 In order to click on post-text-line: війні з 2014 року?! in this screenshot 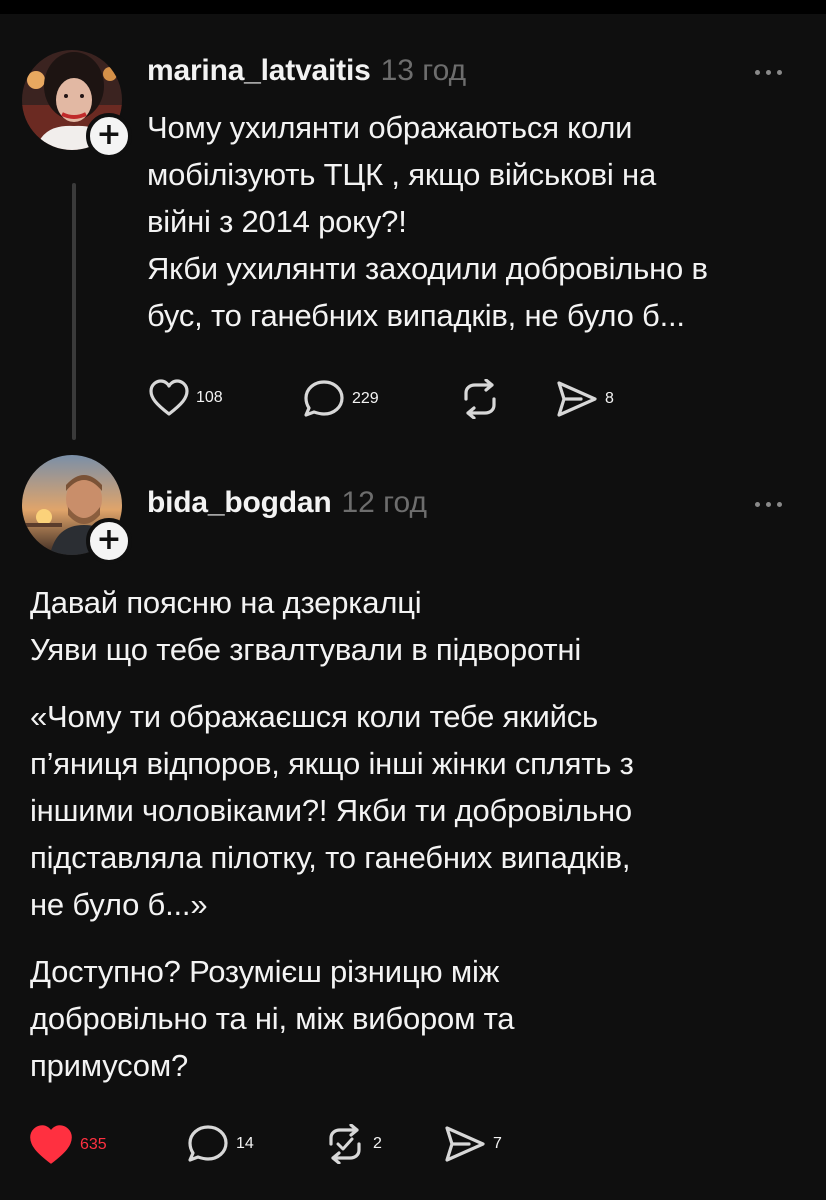, I will do `click(277, 221)`.